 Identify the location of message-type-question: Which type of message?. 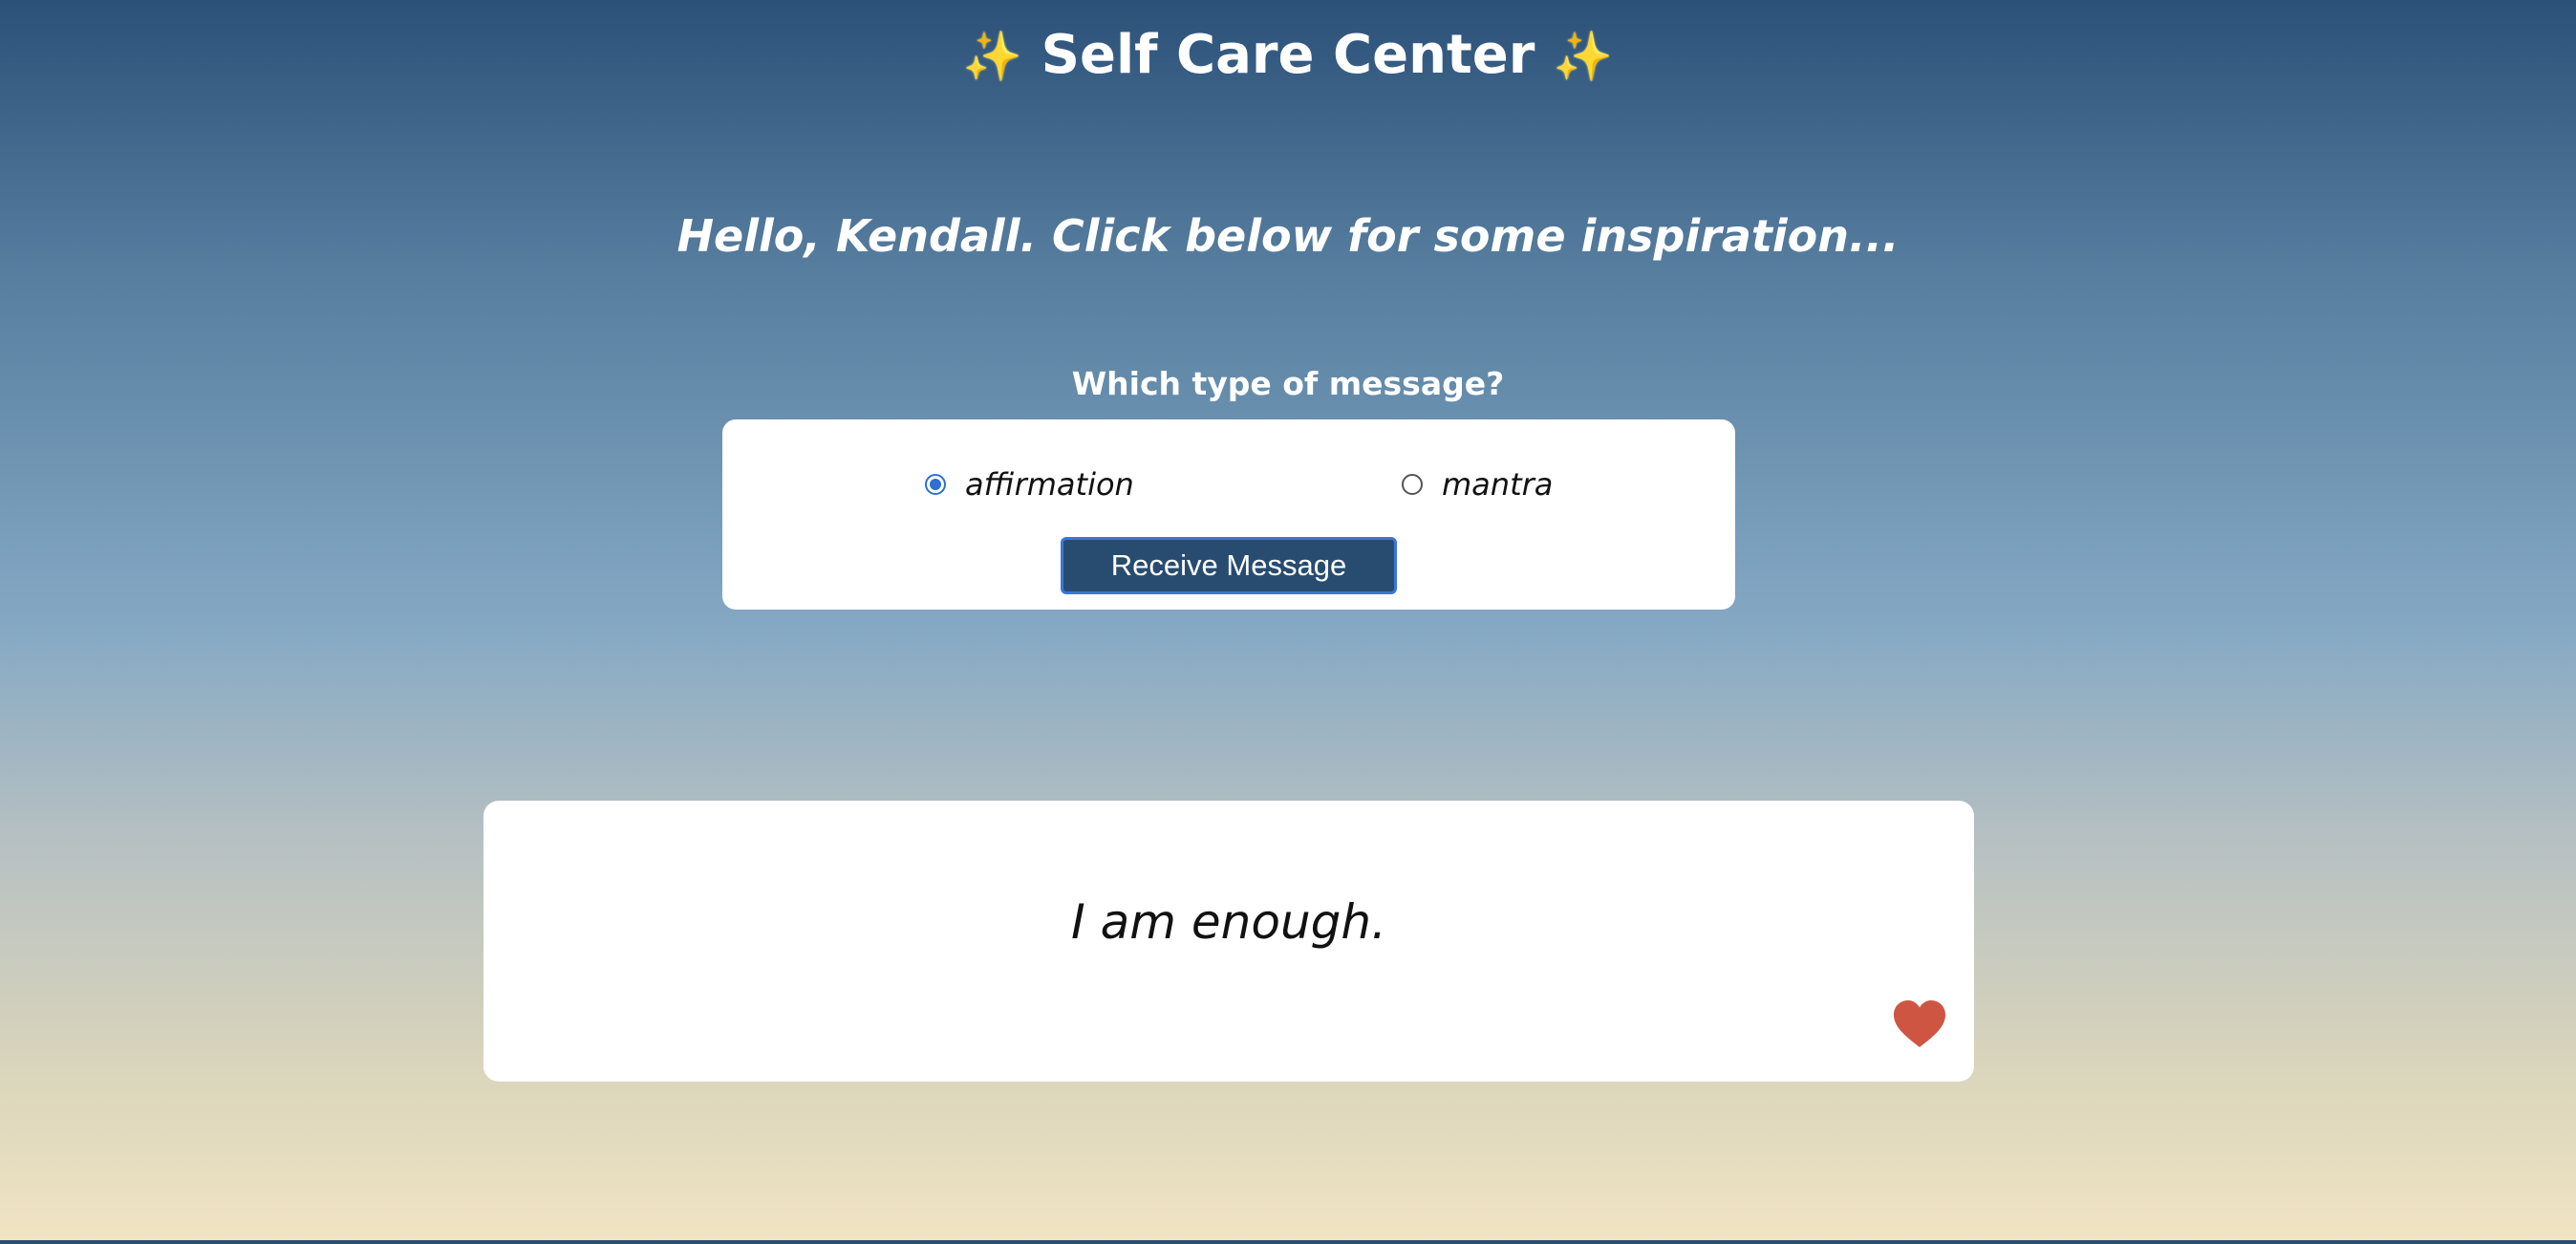
(1288, 384).